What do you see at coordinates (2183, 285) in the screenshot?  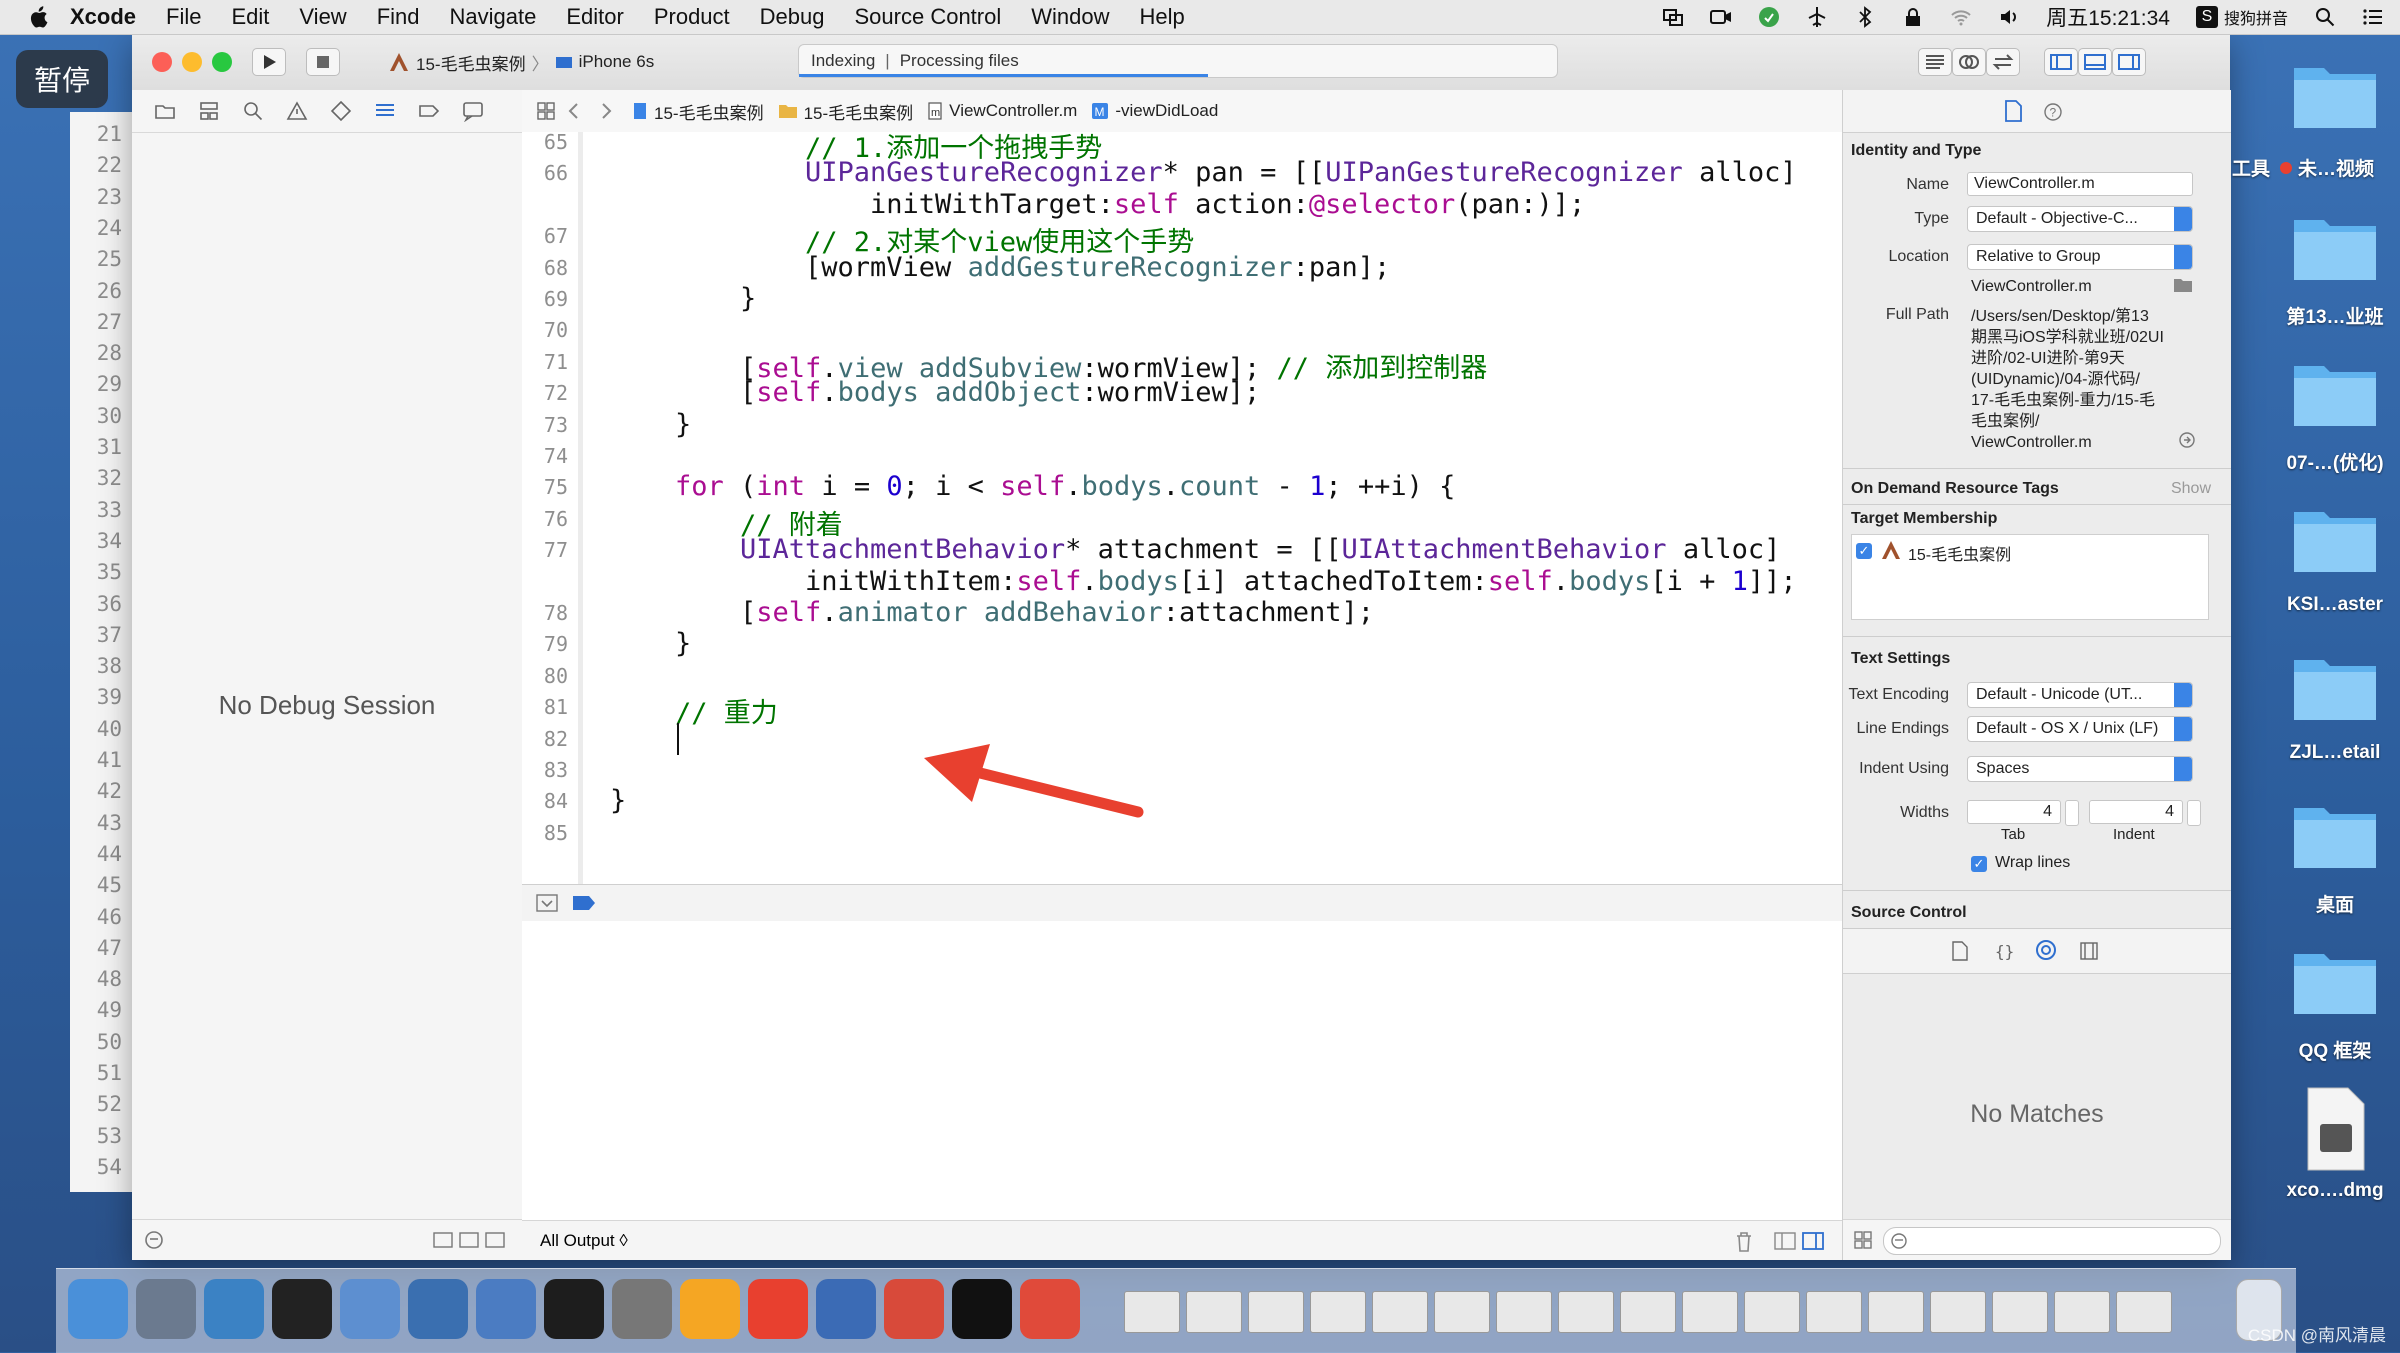 I see `reveal-folder-icon` at bounding box center [2183, 285].